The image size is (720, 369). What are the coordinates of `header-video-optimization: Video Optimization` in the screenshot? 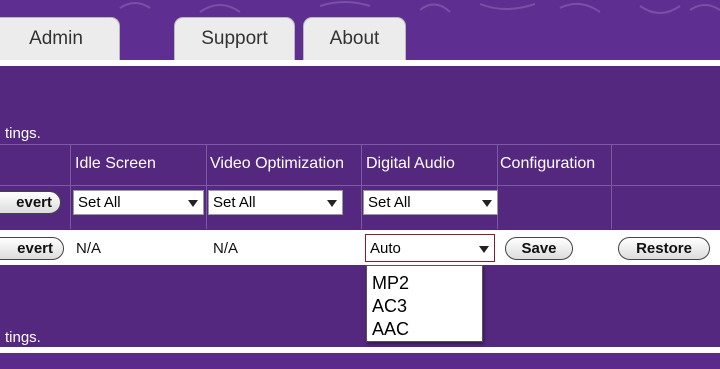 It's located at (277, 163).